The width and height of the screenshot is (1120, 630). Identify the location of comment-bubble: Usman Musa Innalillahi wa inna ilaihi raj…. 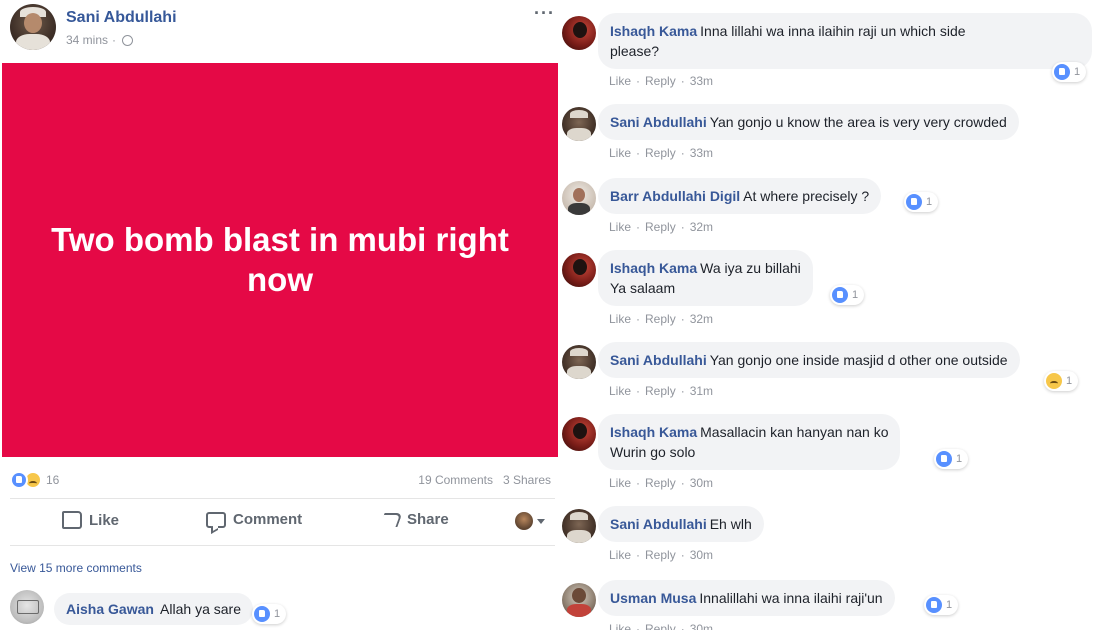
(746, 598).